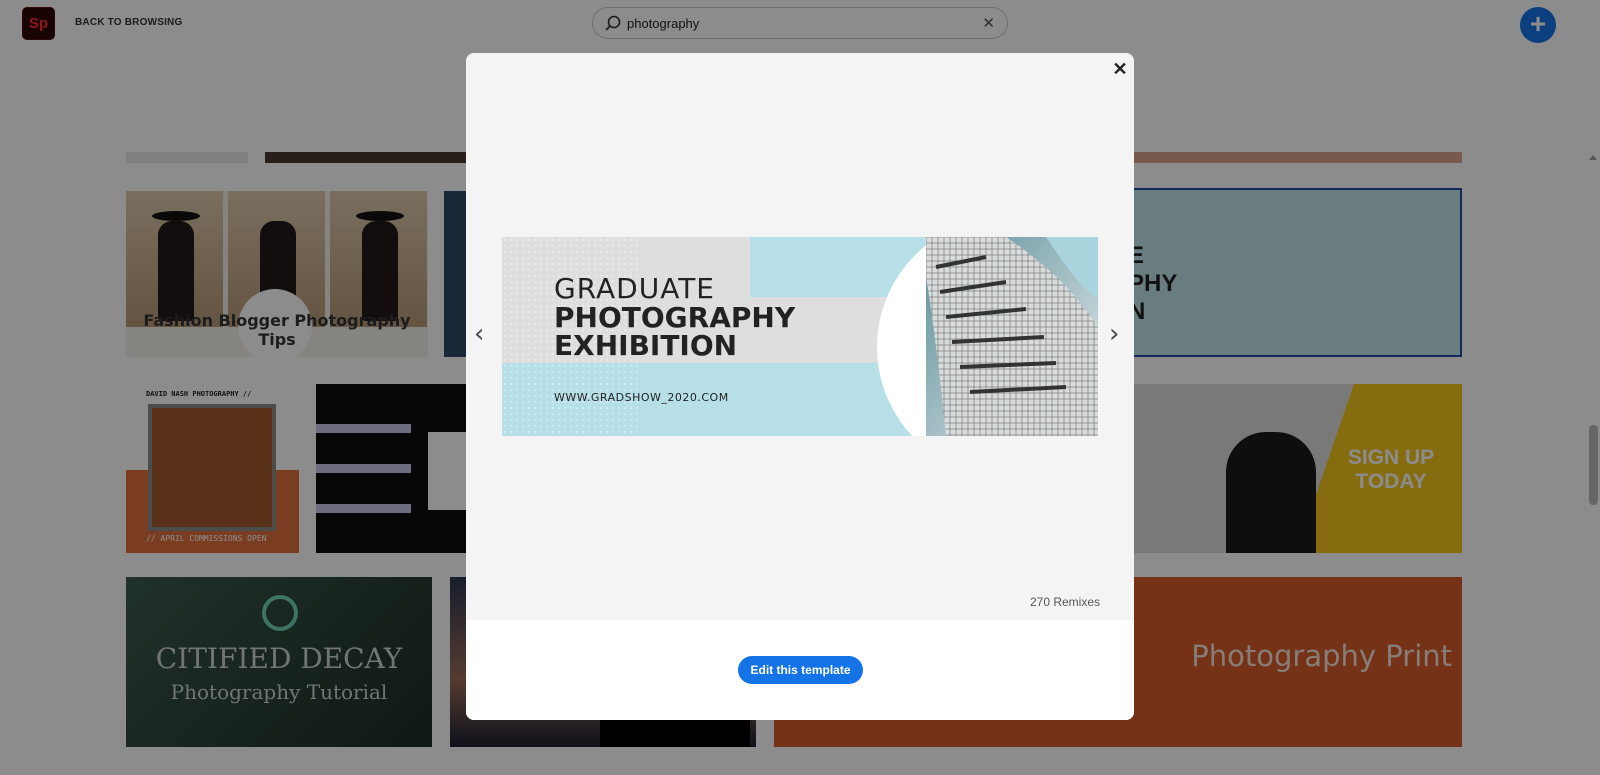 The width and height of the screenshot is (1600, 775). What do you see at coordinates (641, 397) in the screenshot?
I see `banner-url: WWW.GRADSHOW_2020.COM` at bounding box center [641, 397].